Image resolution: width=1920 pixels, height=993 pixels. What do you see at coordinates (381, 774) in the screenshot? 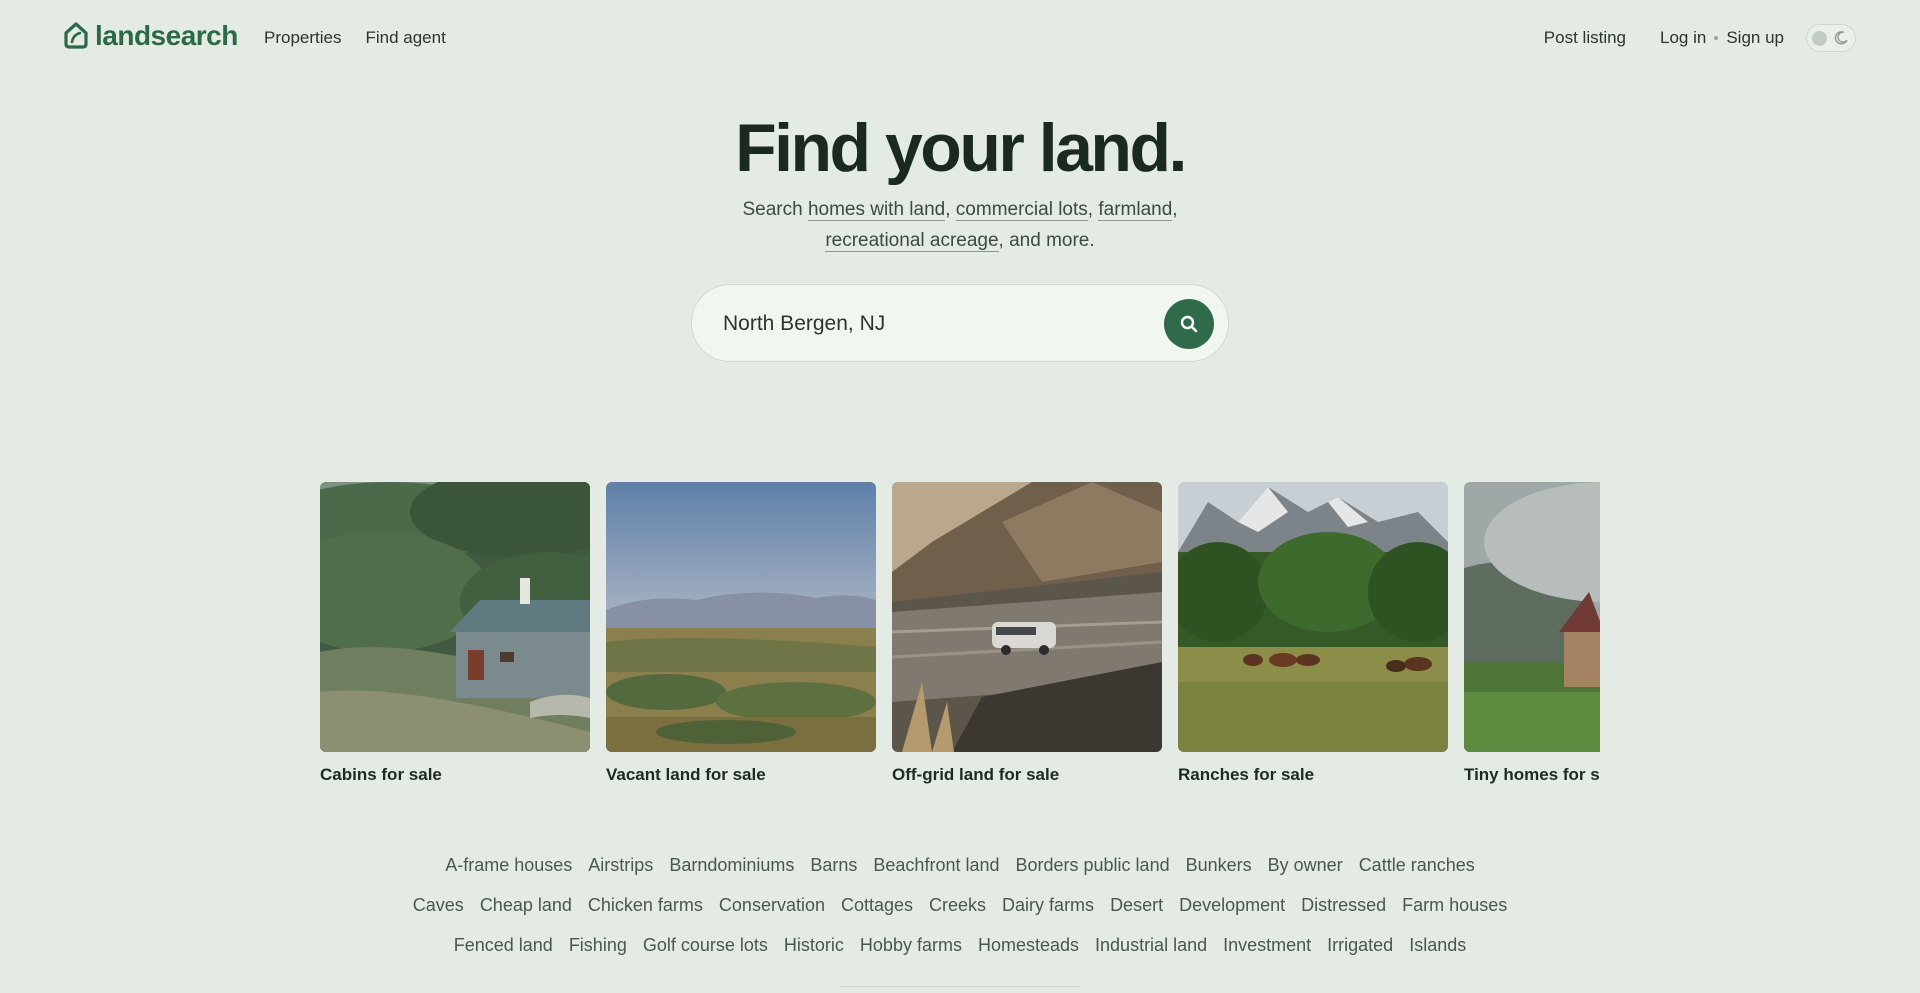
I see `category-label: Cabins for sale` at bounding box center [381, 774].